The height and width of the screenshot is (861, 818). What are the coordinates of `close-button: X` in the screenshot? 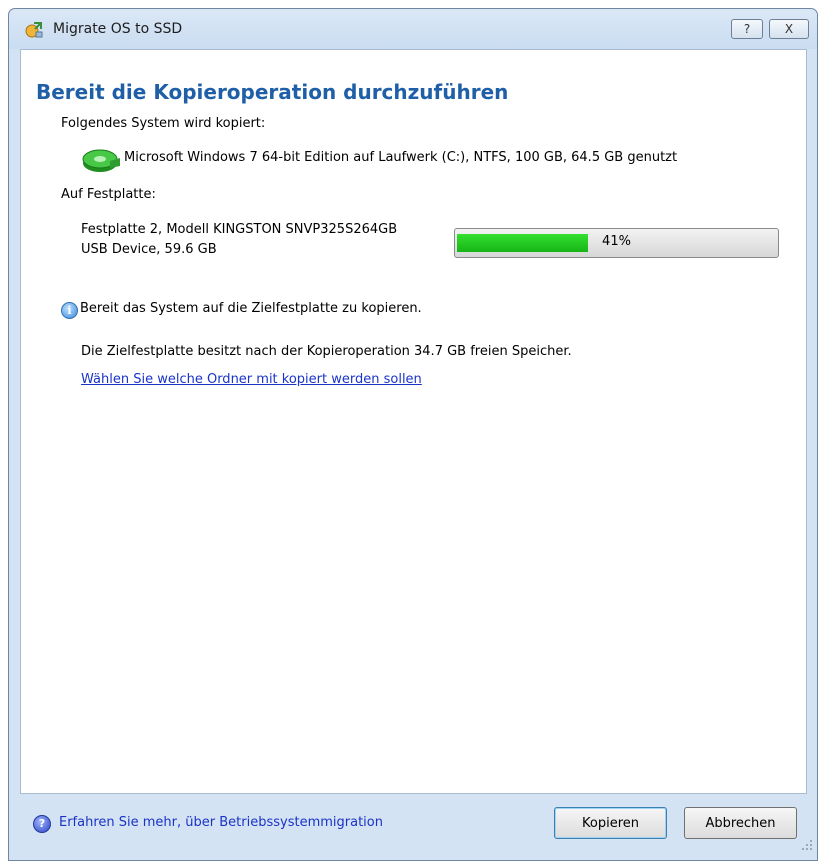 It's located at (789, 29).